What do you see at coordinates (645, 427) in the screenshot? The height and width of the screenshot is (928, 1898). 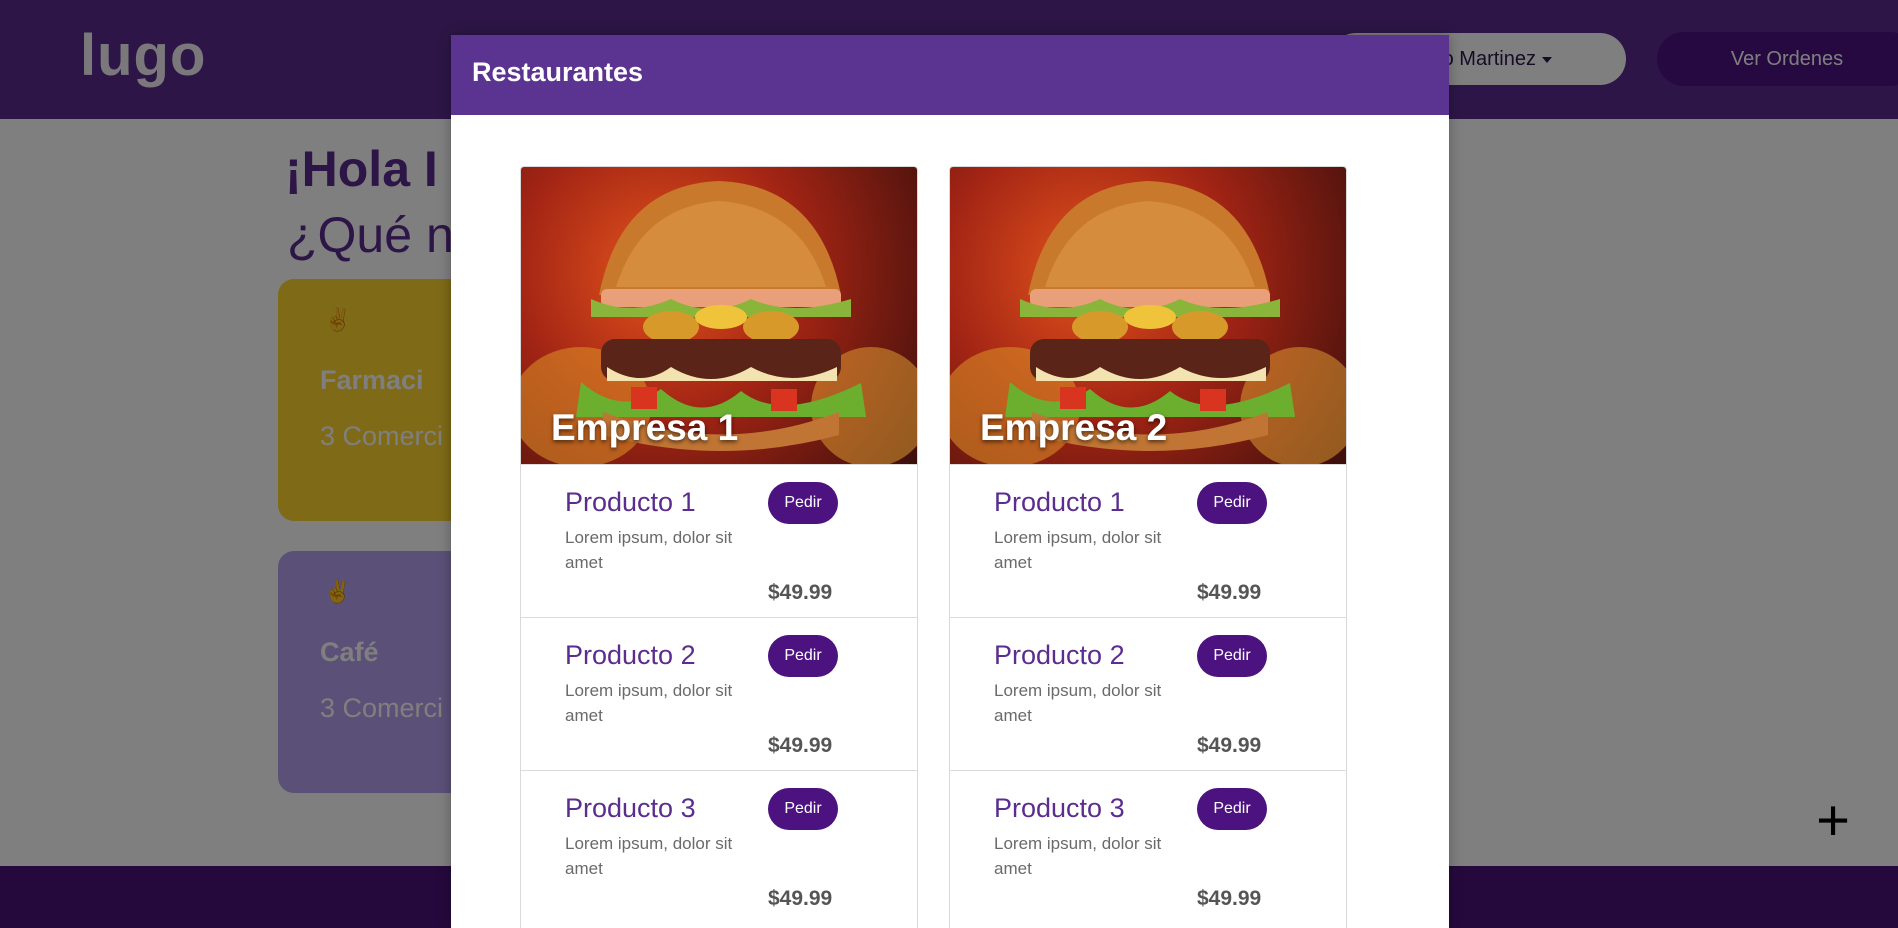 I see `restaurant-name: Empresa 1` at bounding box center [645, 427].